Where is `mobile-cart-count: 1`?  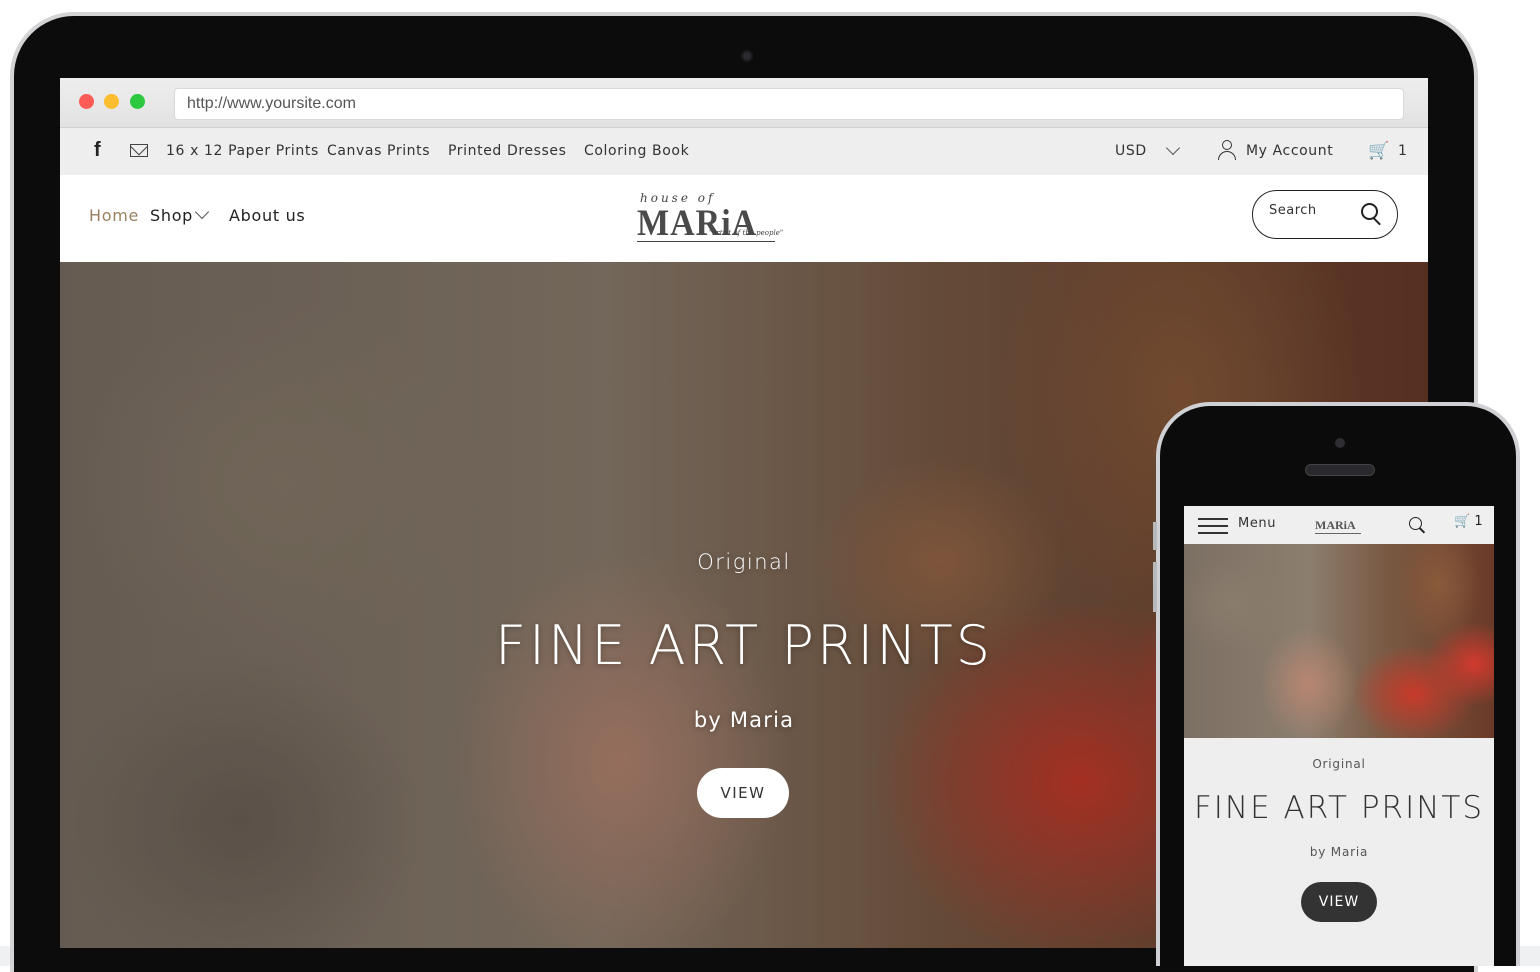 mobile-cart-count: 1 is located at coordinates (1478, 521).